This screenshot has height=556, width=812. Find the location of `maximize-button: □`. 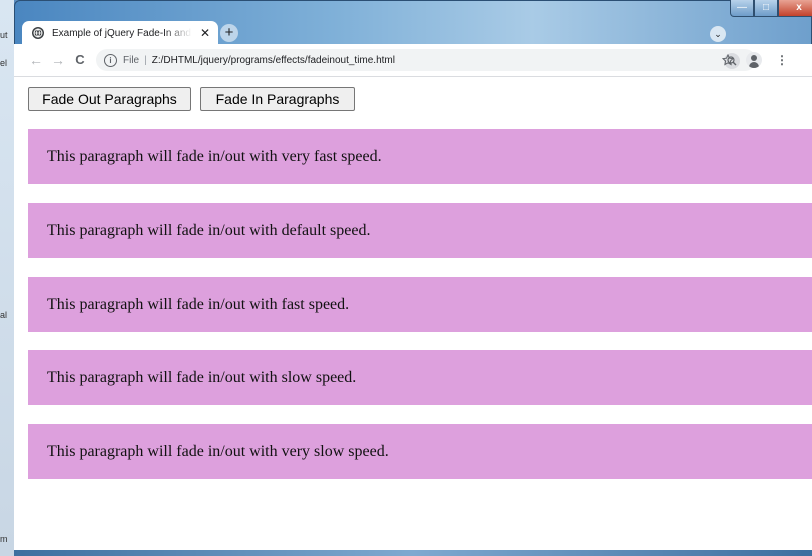

maximize-button: □ is located at coordinates (766, 8).